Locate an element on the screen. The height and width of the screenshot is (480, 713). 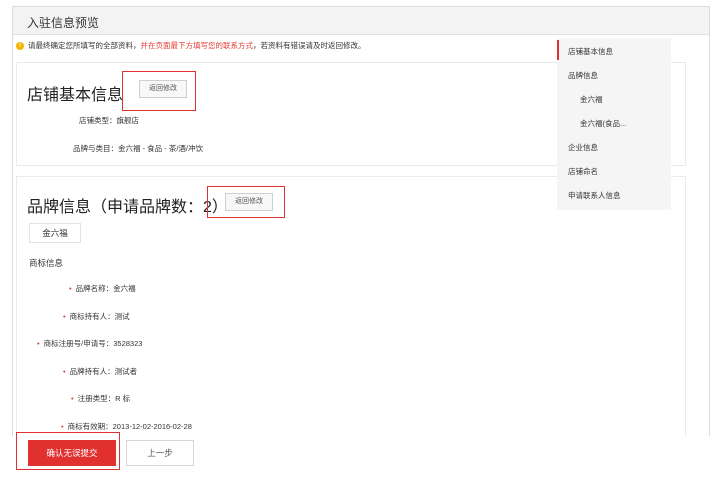
field-label: 商标持有人： is located at coordinates (92, 316).